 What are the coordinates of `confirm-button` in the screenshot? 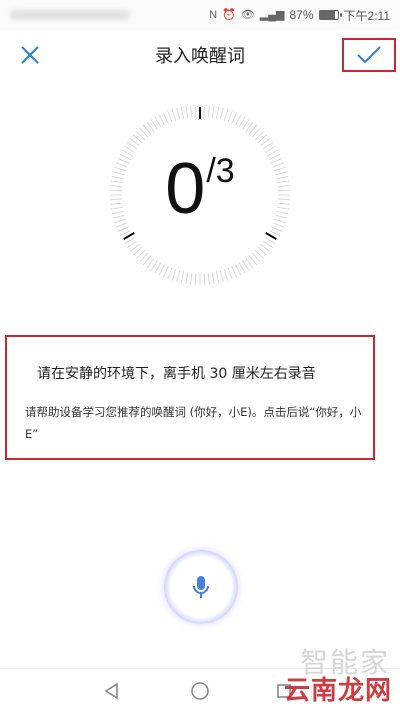 It's located at (369, 55).